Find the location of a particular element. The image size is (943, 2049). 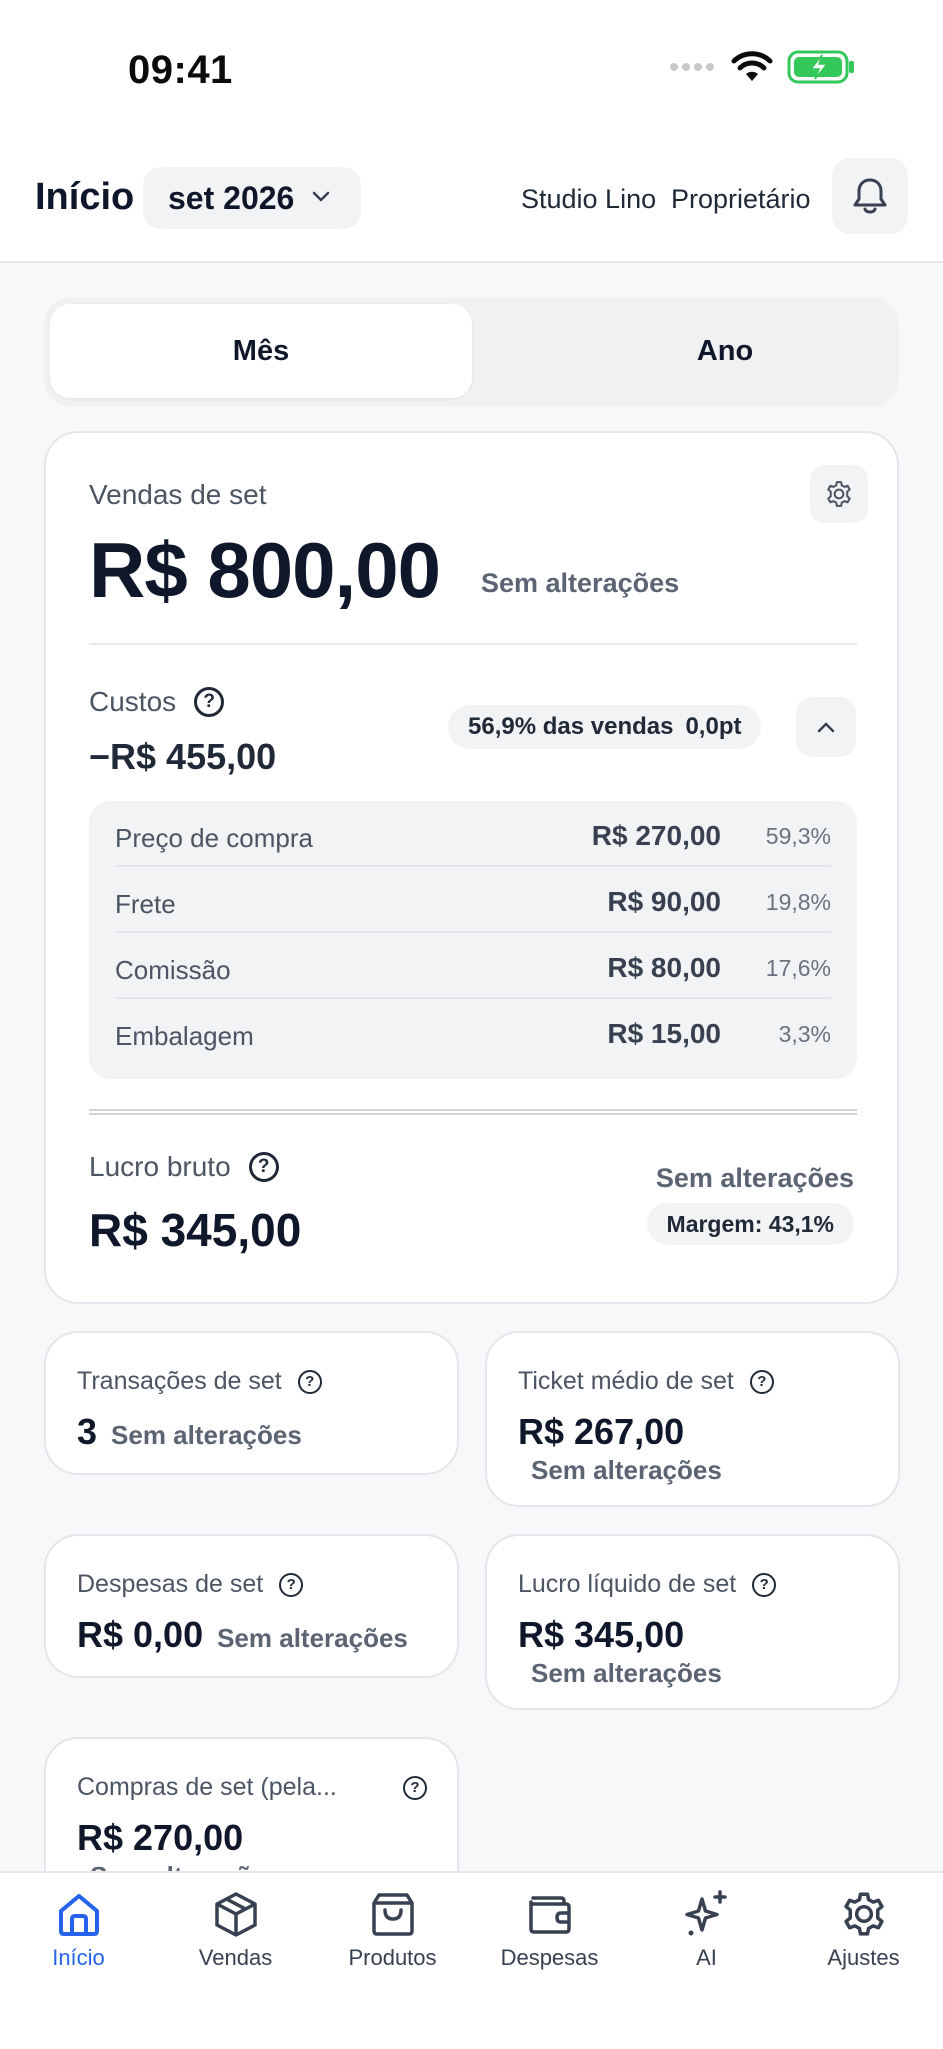

sparkles-icon is located at coordinates (705, 1913).